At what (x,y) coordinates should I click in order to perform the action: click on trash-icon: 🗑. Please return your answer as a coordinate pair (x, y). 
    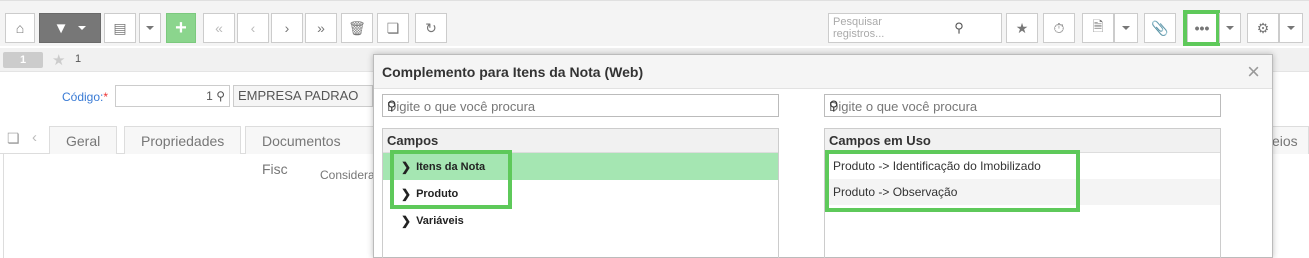
    Looking at the image, I should click on (357, 27).